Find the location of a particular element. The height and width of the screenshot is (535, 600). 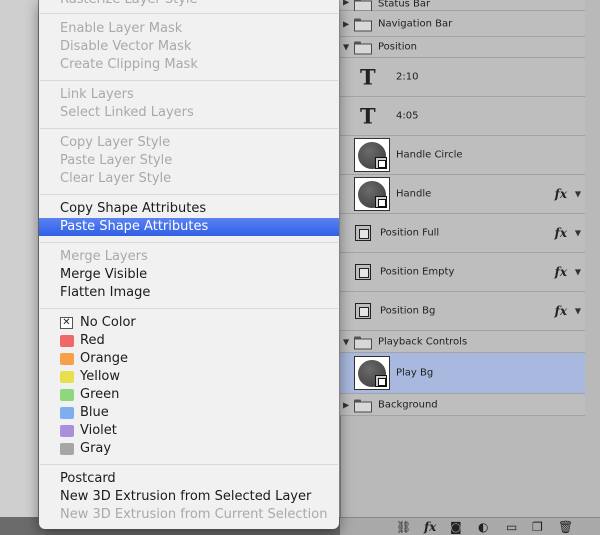

menu-item-enable-layer-mask: Enable Layer Mask is located at coordinates (189, 29).